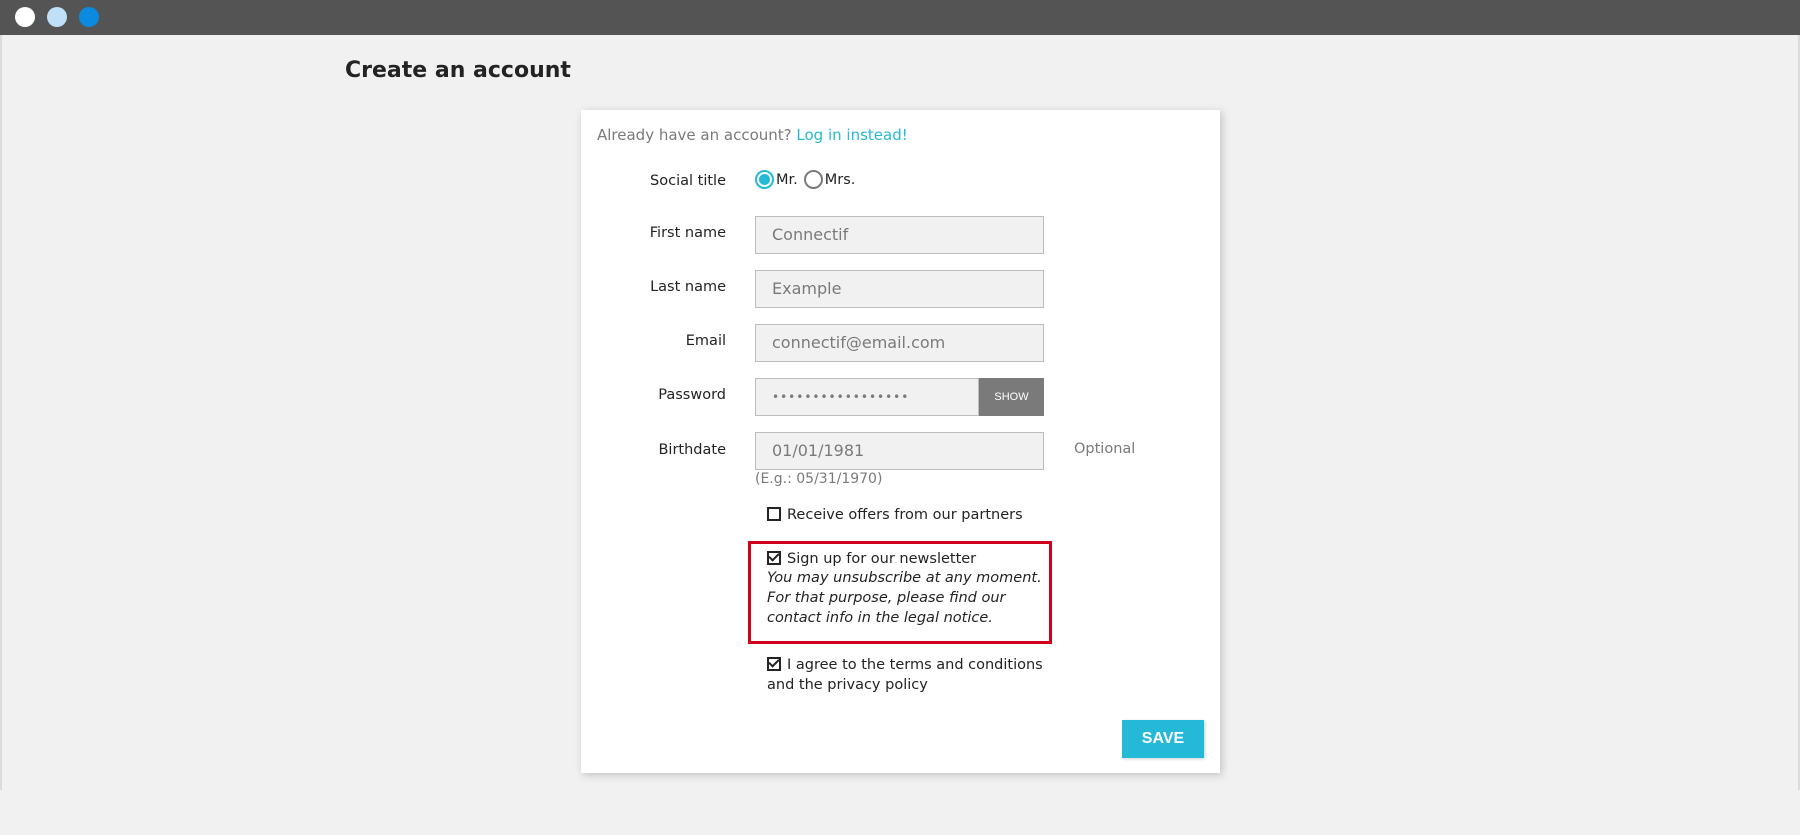 The width and height of the screenshot is (1800, 835). What do you see at coordinates (905, 515) in the screenshot?
I see `offers-label: Receive offers from our partners` at bounding box center [905, 515].